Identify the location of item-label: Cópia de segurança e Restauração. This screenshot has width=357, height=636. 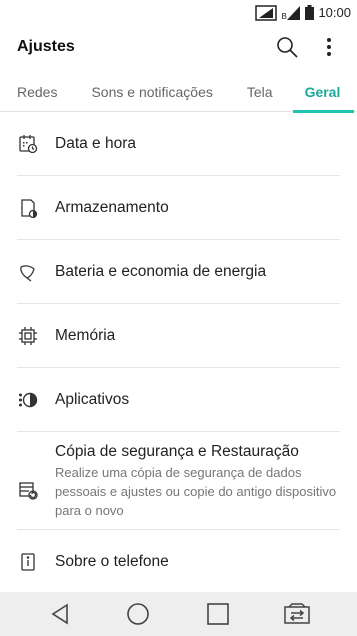
(177, 451).